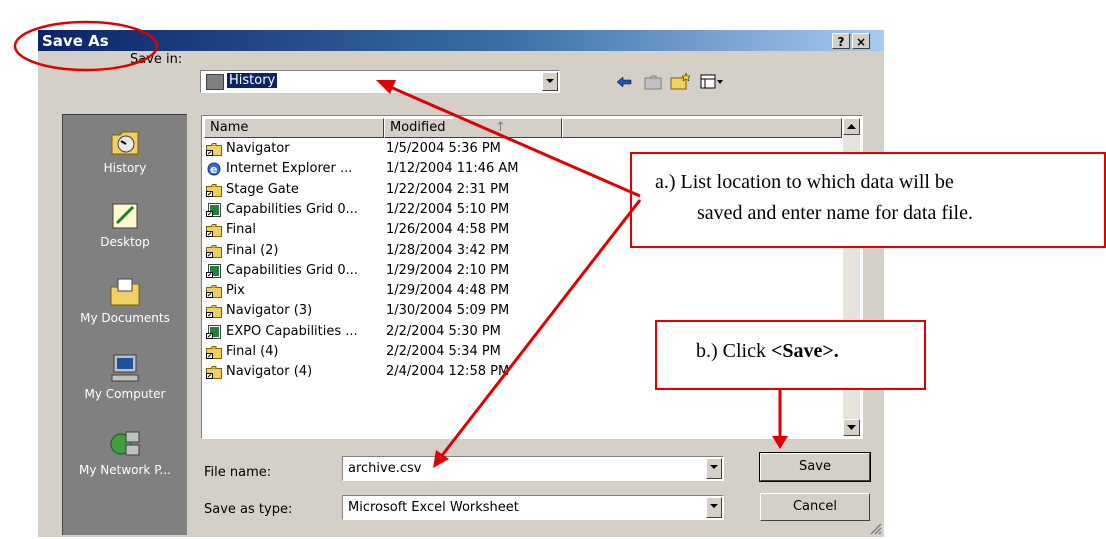 This screenshot has width=1106, height=539. Describe the element at coordinates (780, 442) in the screenshot. I see `arrow-head-save-button` at that location.